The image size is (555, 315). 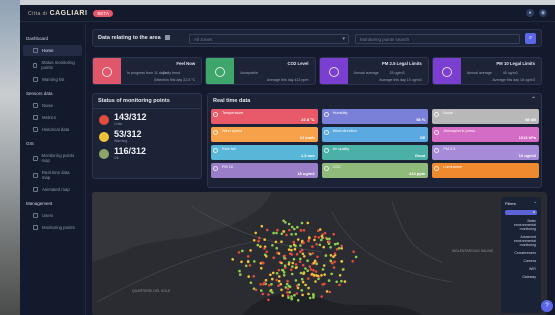 What do you see at coordinates (52, 50) in the screenshot?
I see `sidebar-item-home: Home` at bounding box center [52, 50].